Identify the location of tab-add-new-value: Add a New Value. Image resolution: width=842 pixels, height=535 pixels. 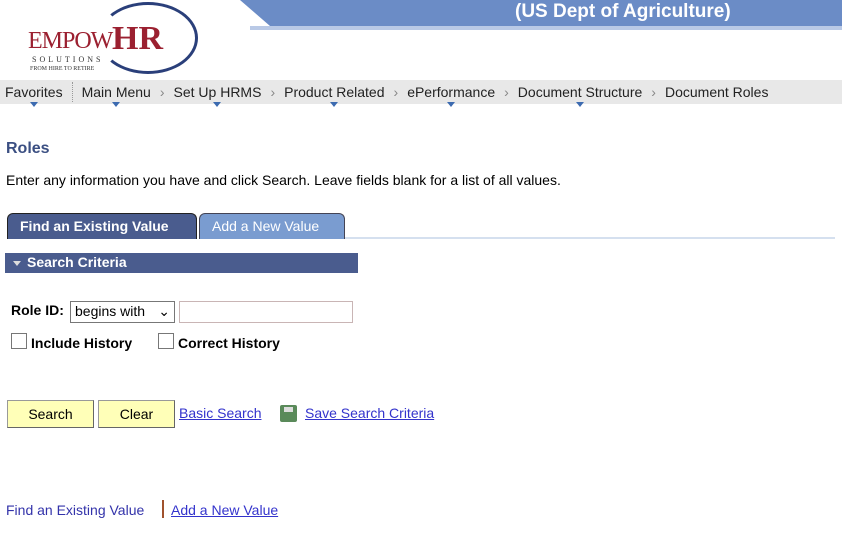
(272, 226).